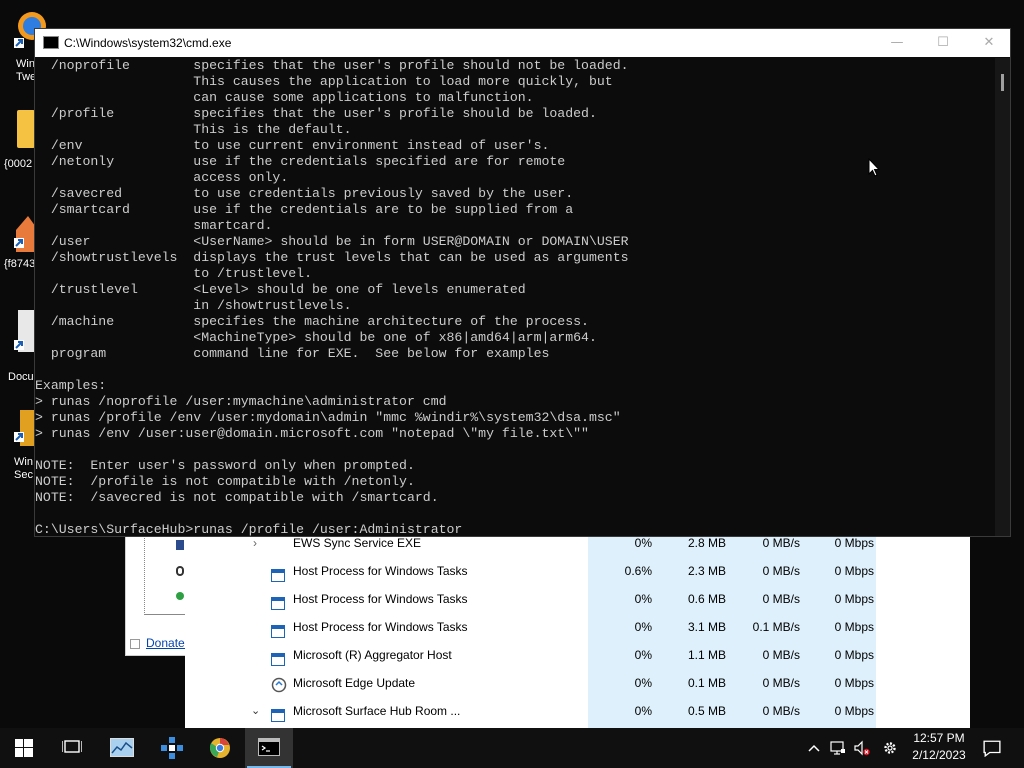 This screenshot has height=768, width=1024. What do you see at coordinates (193, 129) in the screenshot?
I see `console-line: This is the default.` at bounding box center [193, 129].